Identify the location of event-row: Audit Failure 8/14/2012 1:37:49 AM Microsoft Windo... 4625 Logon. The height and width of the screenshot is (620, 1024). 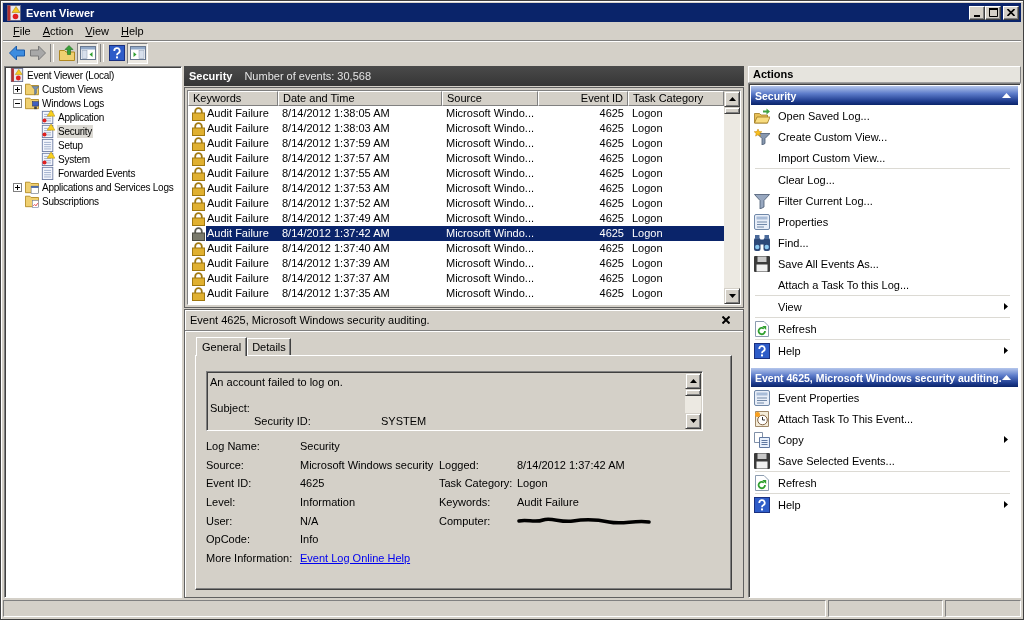
(456, 218).